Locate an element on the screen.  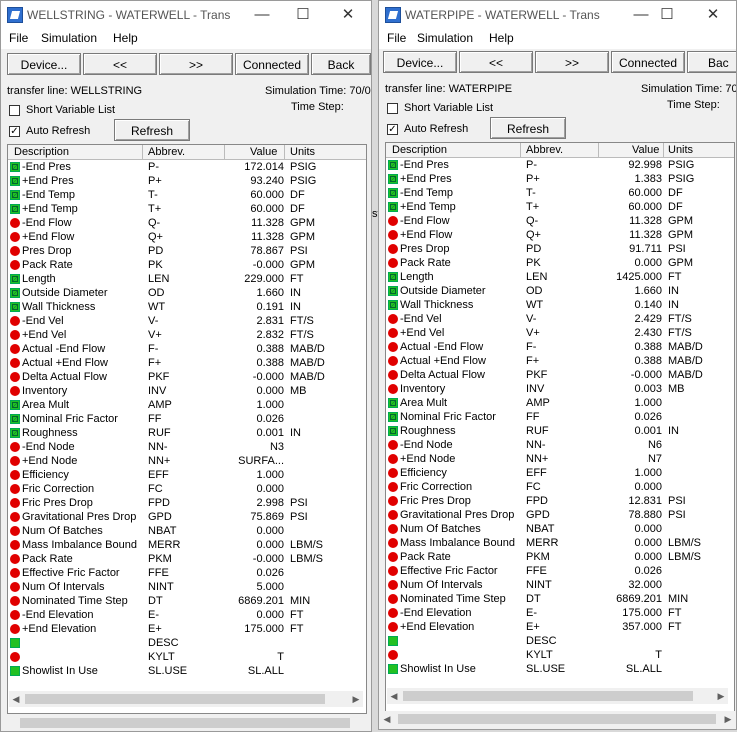
auto-refresh-checkbox: ✓ is located at coordinates (392, 129).